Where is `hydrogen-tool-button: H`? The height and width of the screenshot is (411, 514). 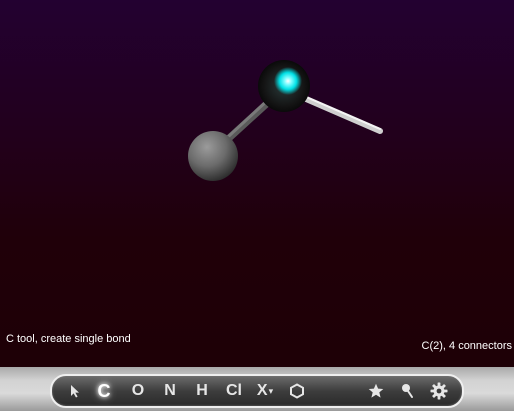
hydrogen-tool-button: H is located at coordinates (202, 391).